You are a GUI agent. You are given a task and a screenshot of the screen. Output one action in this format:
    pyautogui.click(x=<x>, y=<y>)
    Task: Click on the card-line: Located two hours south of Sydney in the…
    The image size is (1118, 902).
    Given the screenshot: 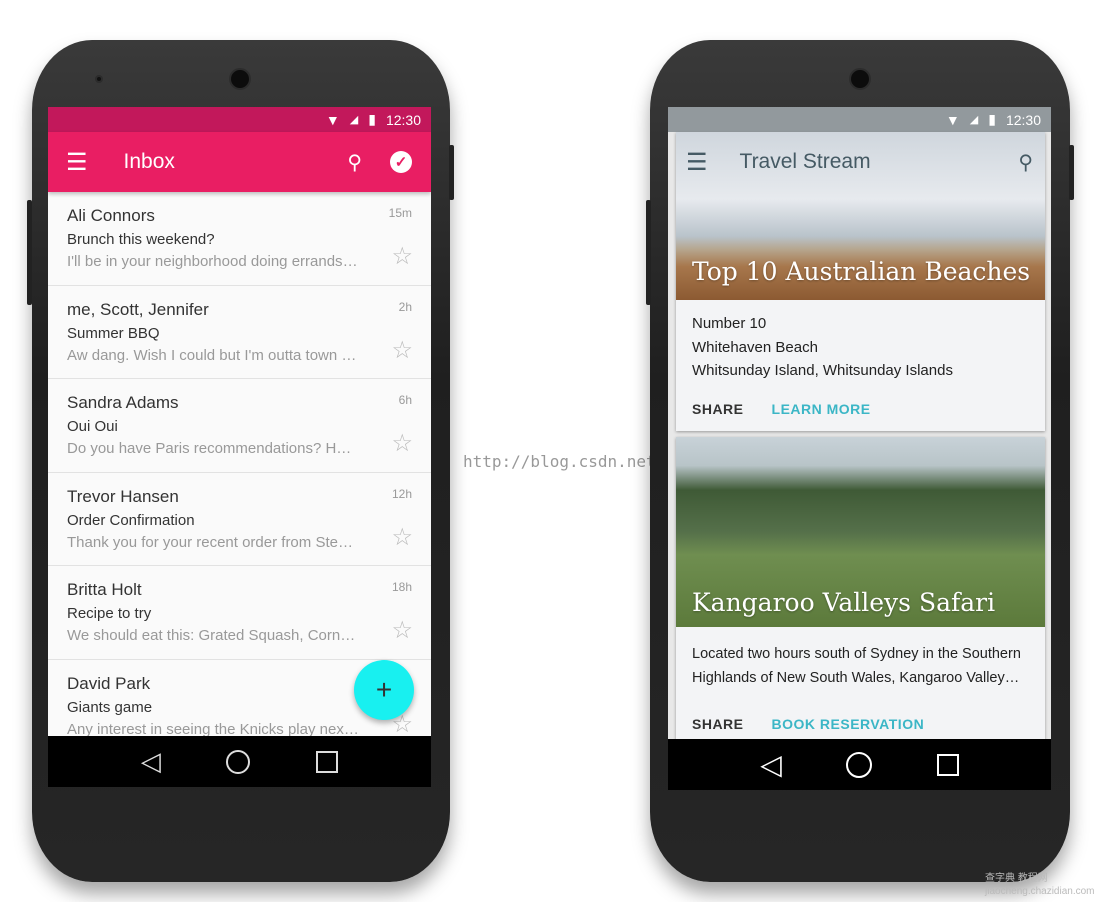 What is the action you would take?
    pyautogui.click(x=856, y=654)
    